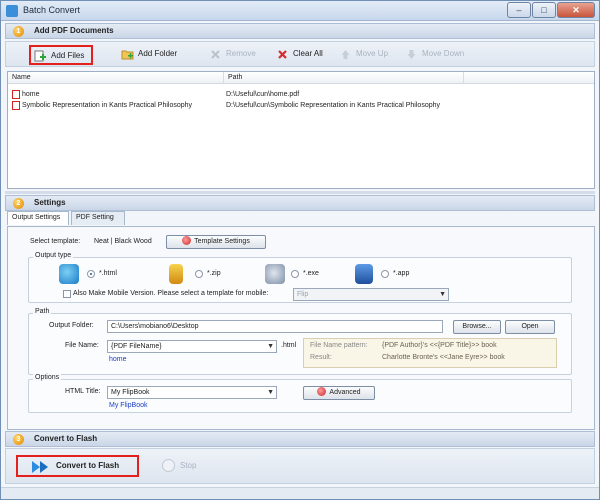 Image resolution: width=600 pixels, height=500 pixels. I want to click on advanced-label: Advanced, so click(345, 392).